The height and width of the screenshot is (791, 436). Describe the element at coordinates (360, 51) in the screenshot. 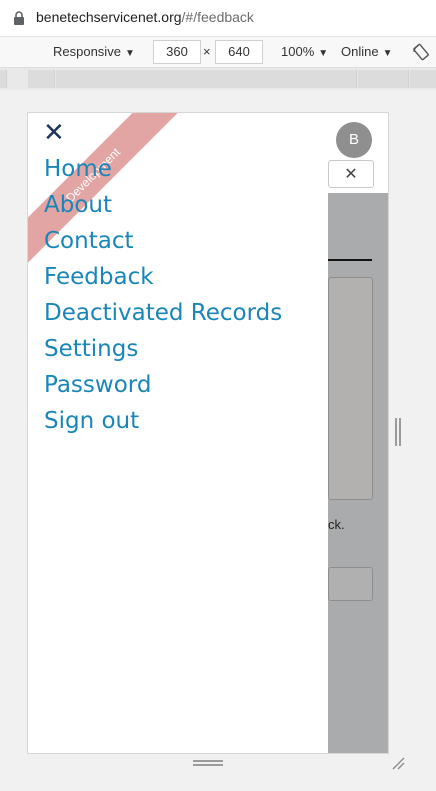

I see `network-select-label: Online` at that location.